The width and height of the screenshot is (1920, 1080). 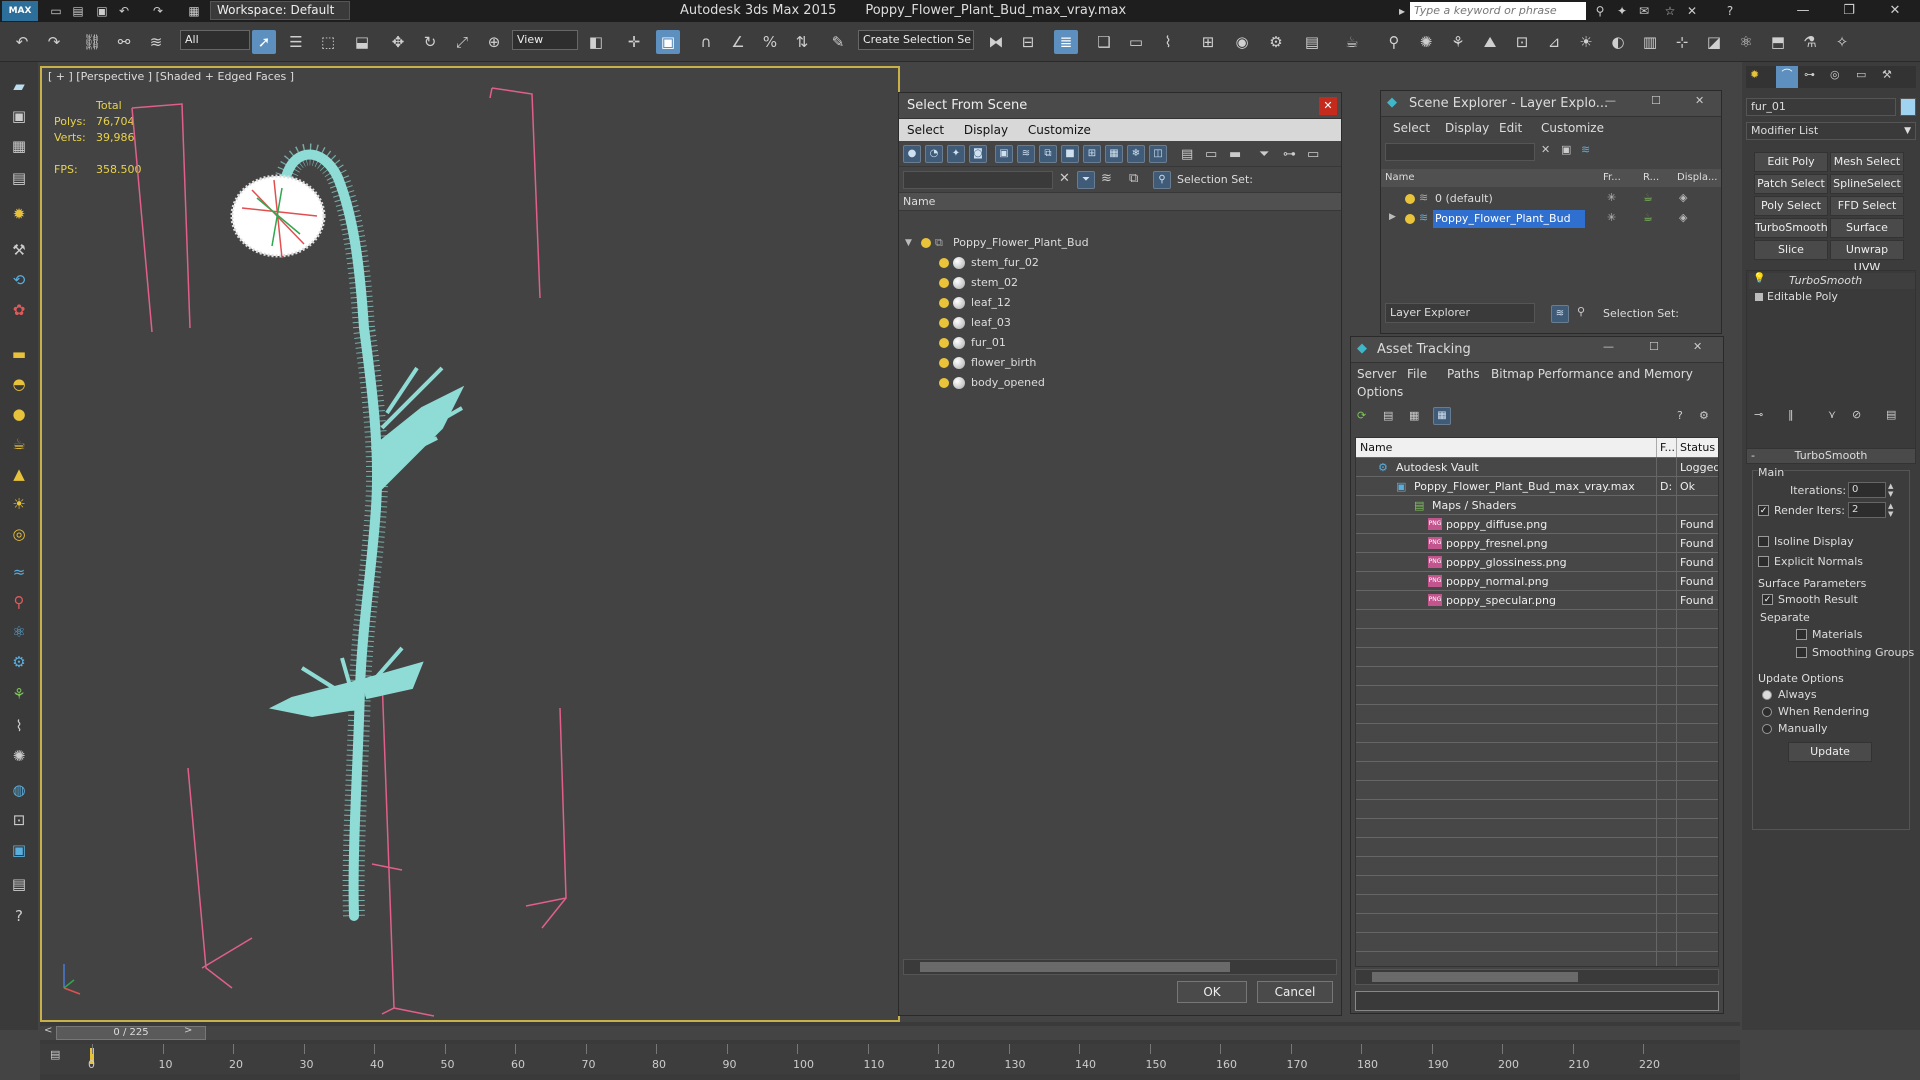 I want to click on particle-icon: ✿, so click(x=19, y=310).